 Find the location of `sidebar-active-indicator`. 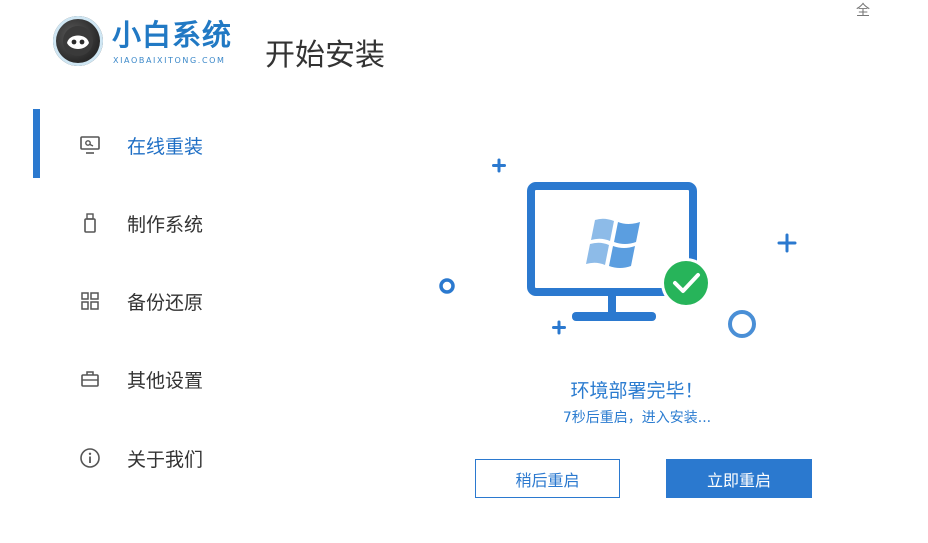

sidebar-active-indicator is located at coordinates (36, 143).